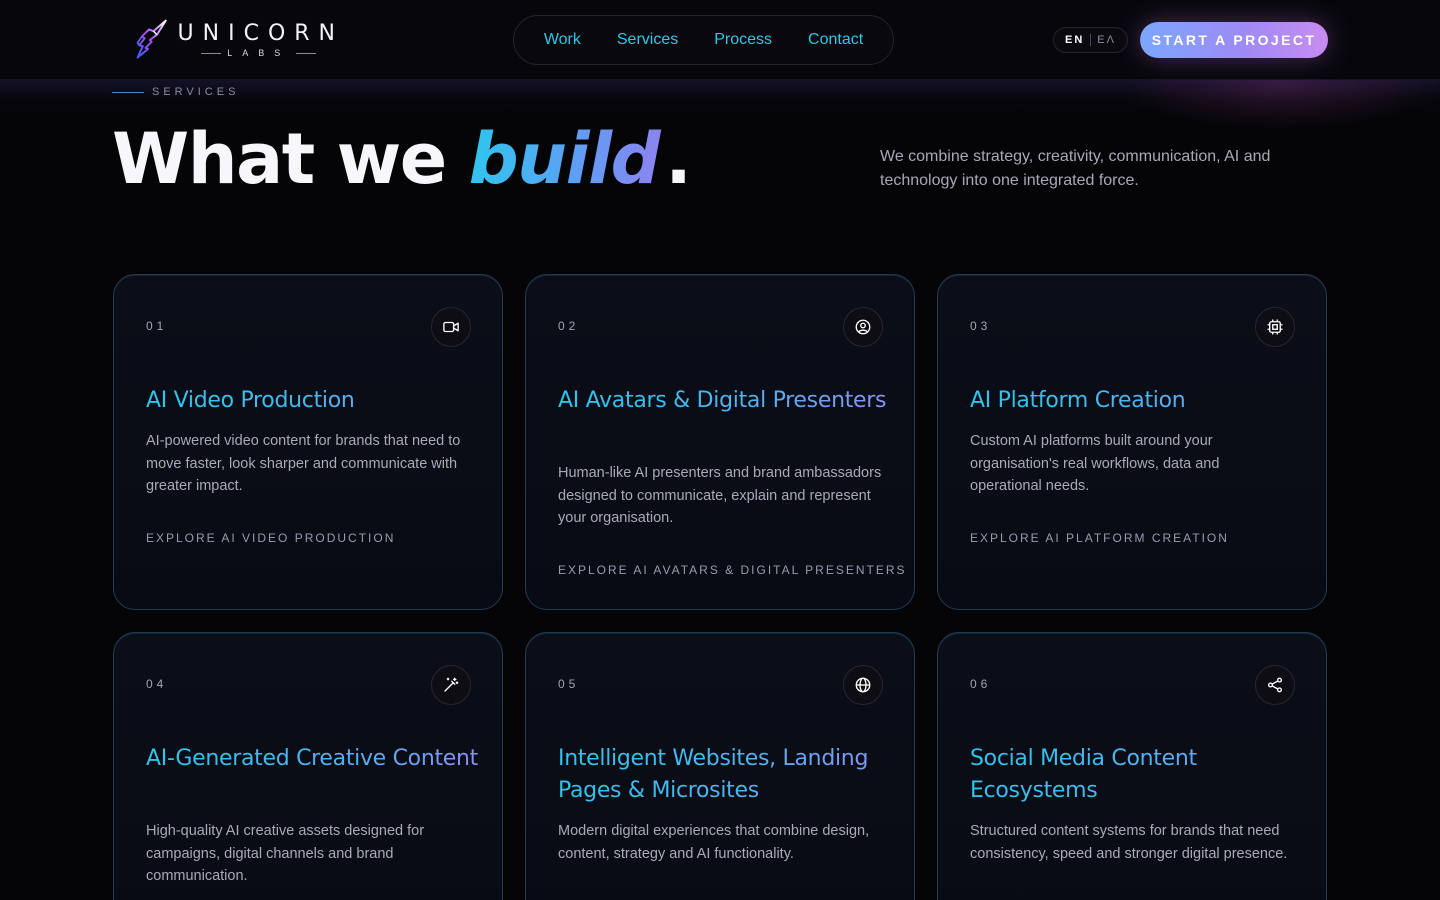  What do you see at coordinates (1234, 40) in the screenshot?
I see `start-project-button: START A PROJECT` at bounding box center [1234, 40].